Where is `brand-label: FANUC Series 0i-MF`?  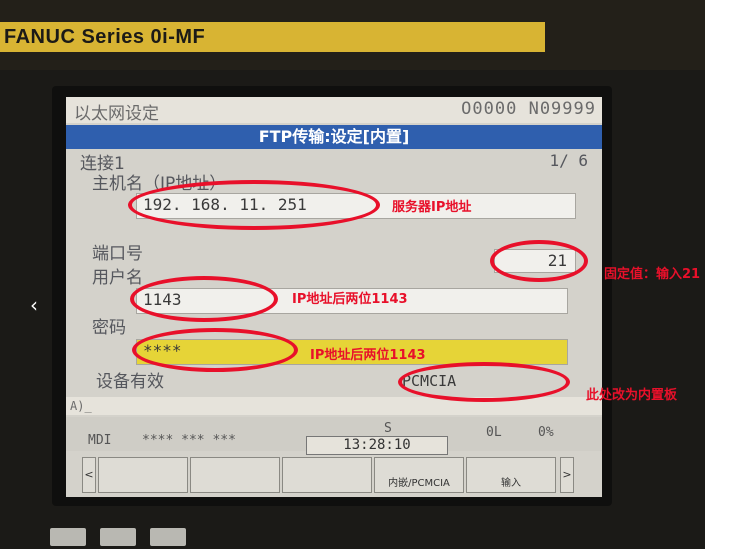 brand-label: FANUC Series 0i-MF is located at coordinates (272, 37).